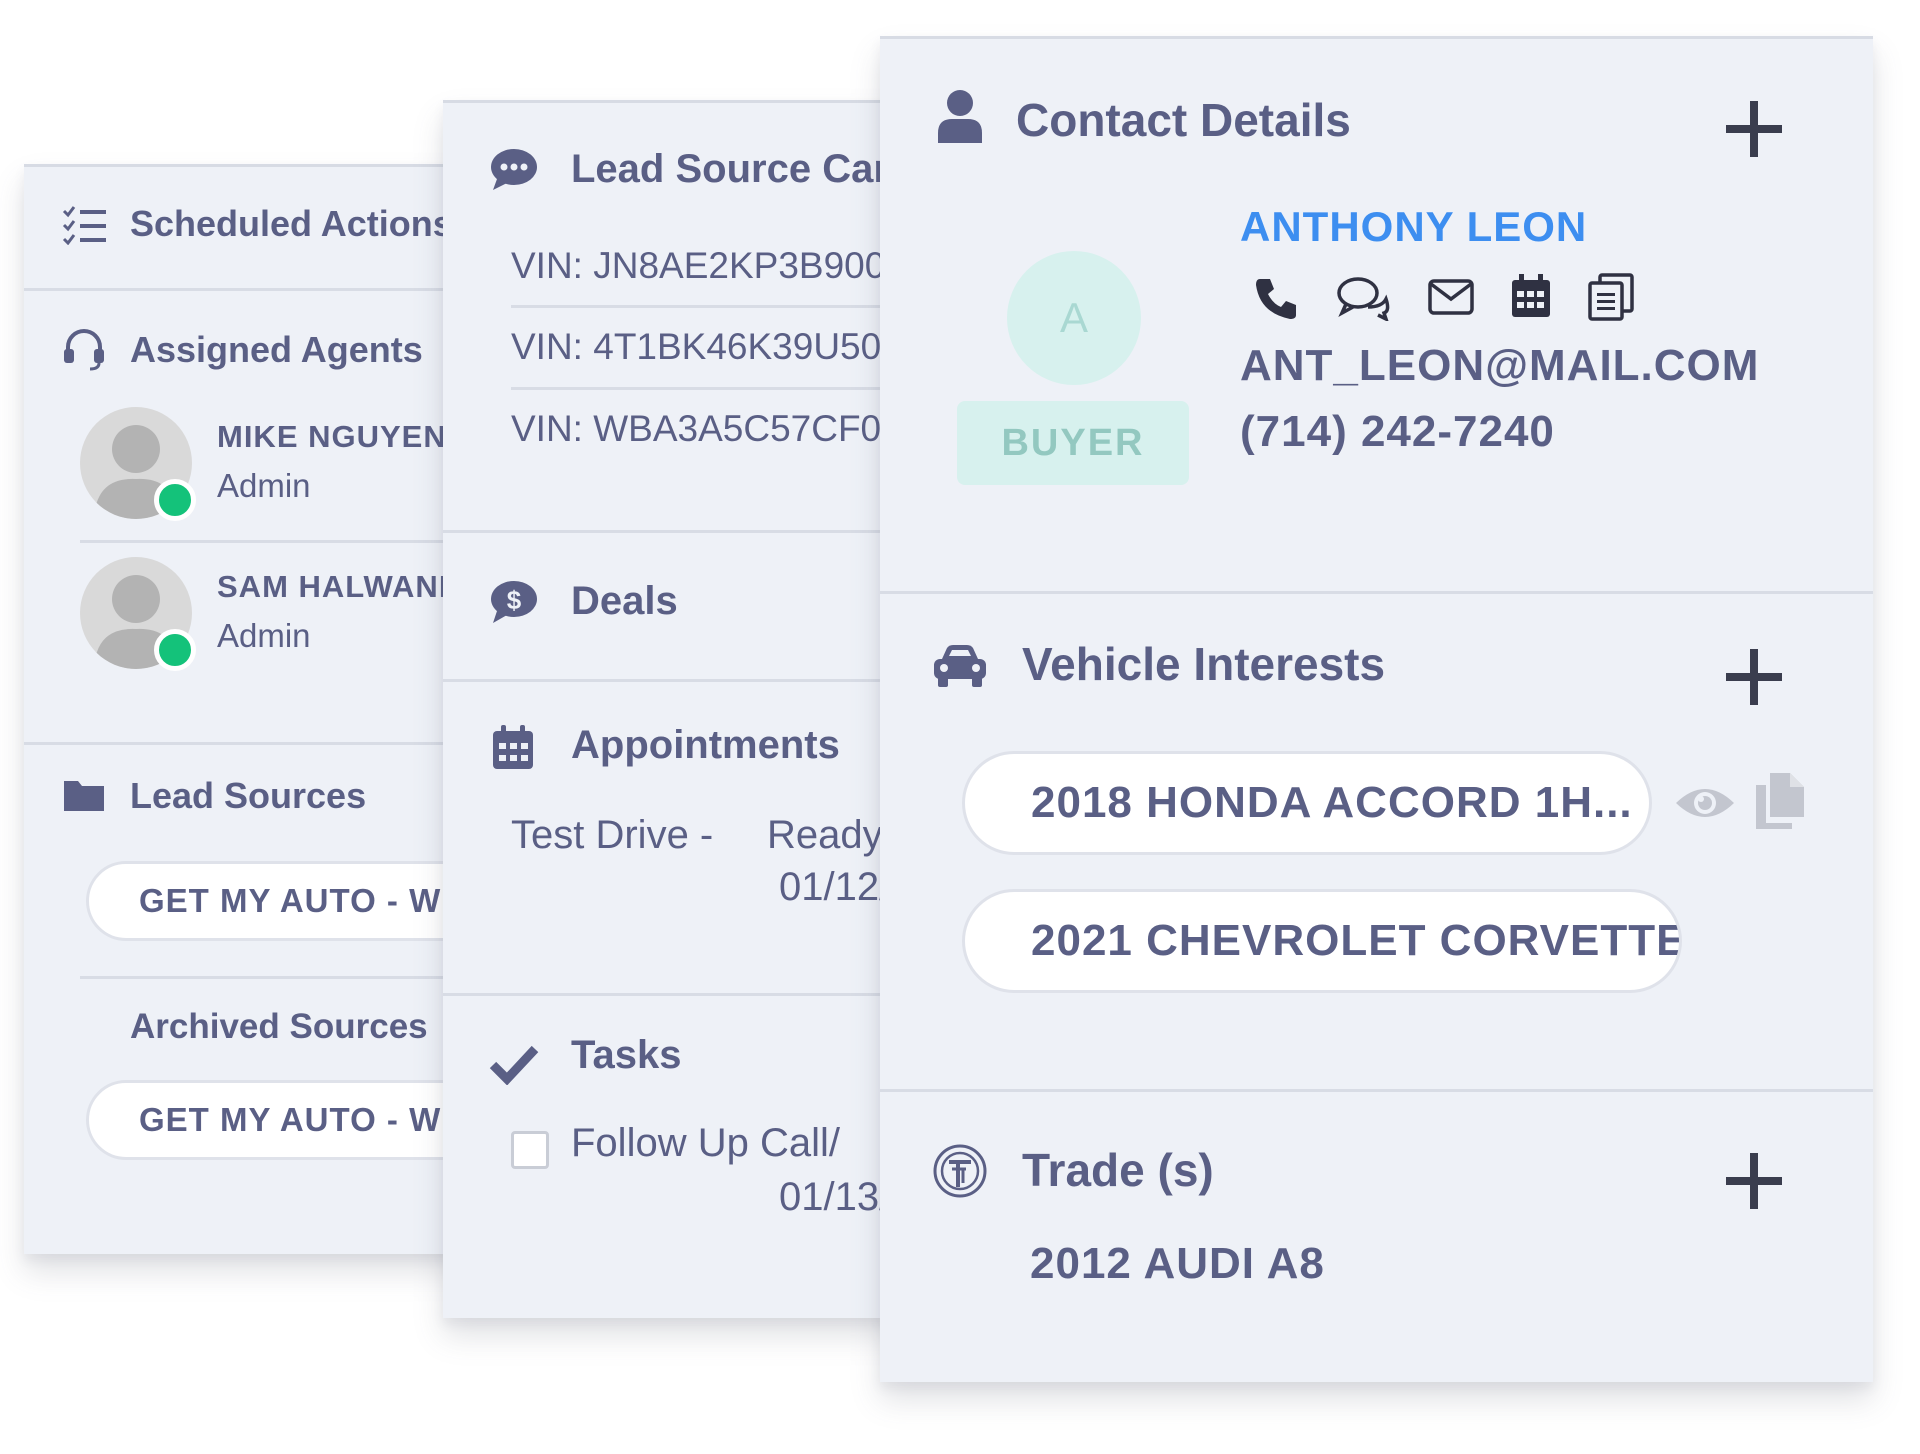 Image resolution: width=1920 pixels, height=1454 pixels. Describe the element at coordinates (84, 225) in the screenshot. I see `checklist-icon` at that location.